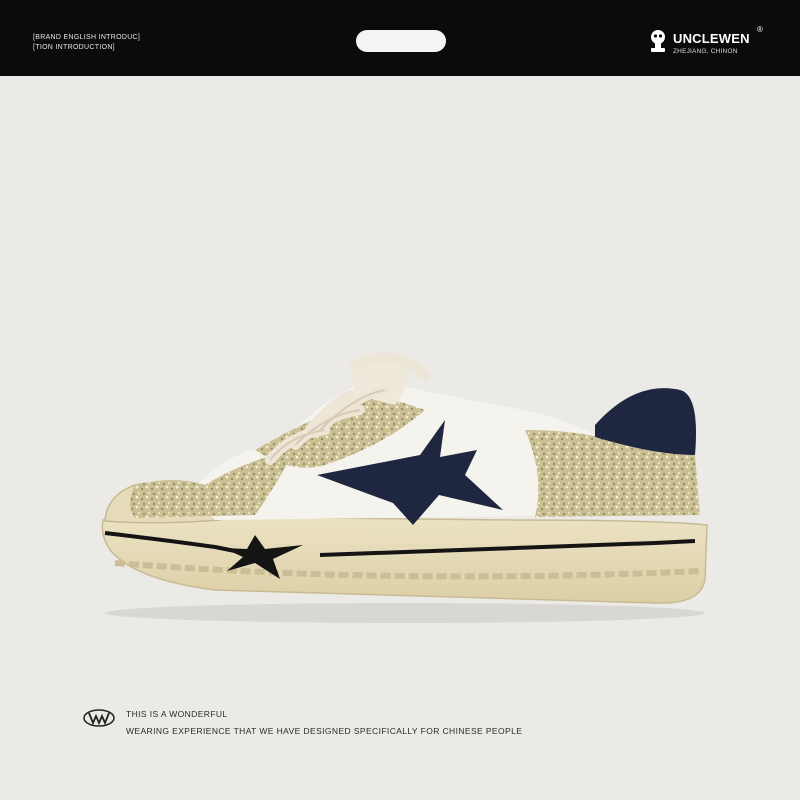 The width and height of the screenshot is (800, 800). I want to click on caption-line-1: THIS IS A WONDERFUL, so click(177, 714).